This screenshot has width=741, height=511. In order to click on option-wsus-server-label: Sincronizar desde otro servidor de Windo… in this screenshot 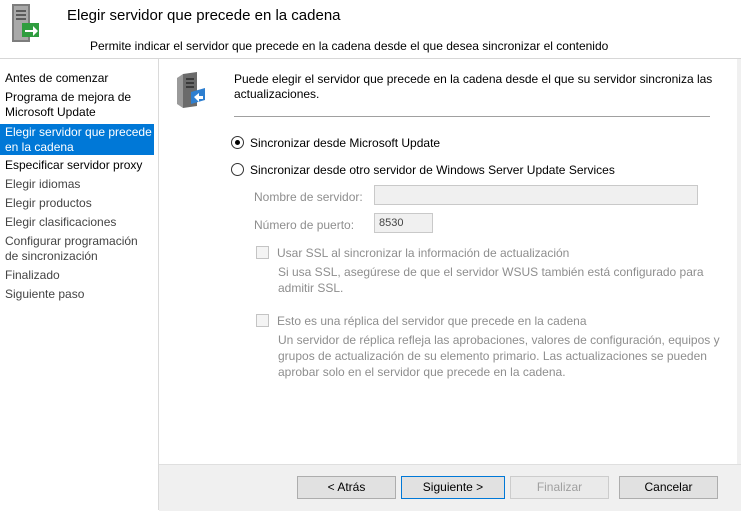, I will do `click(432, 169)`.